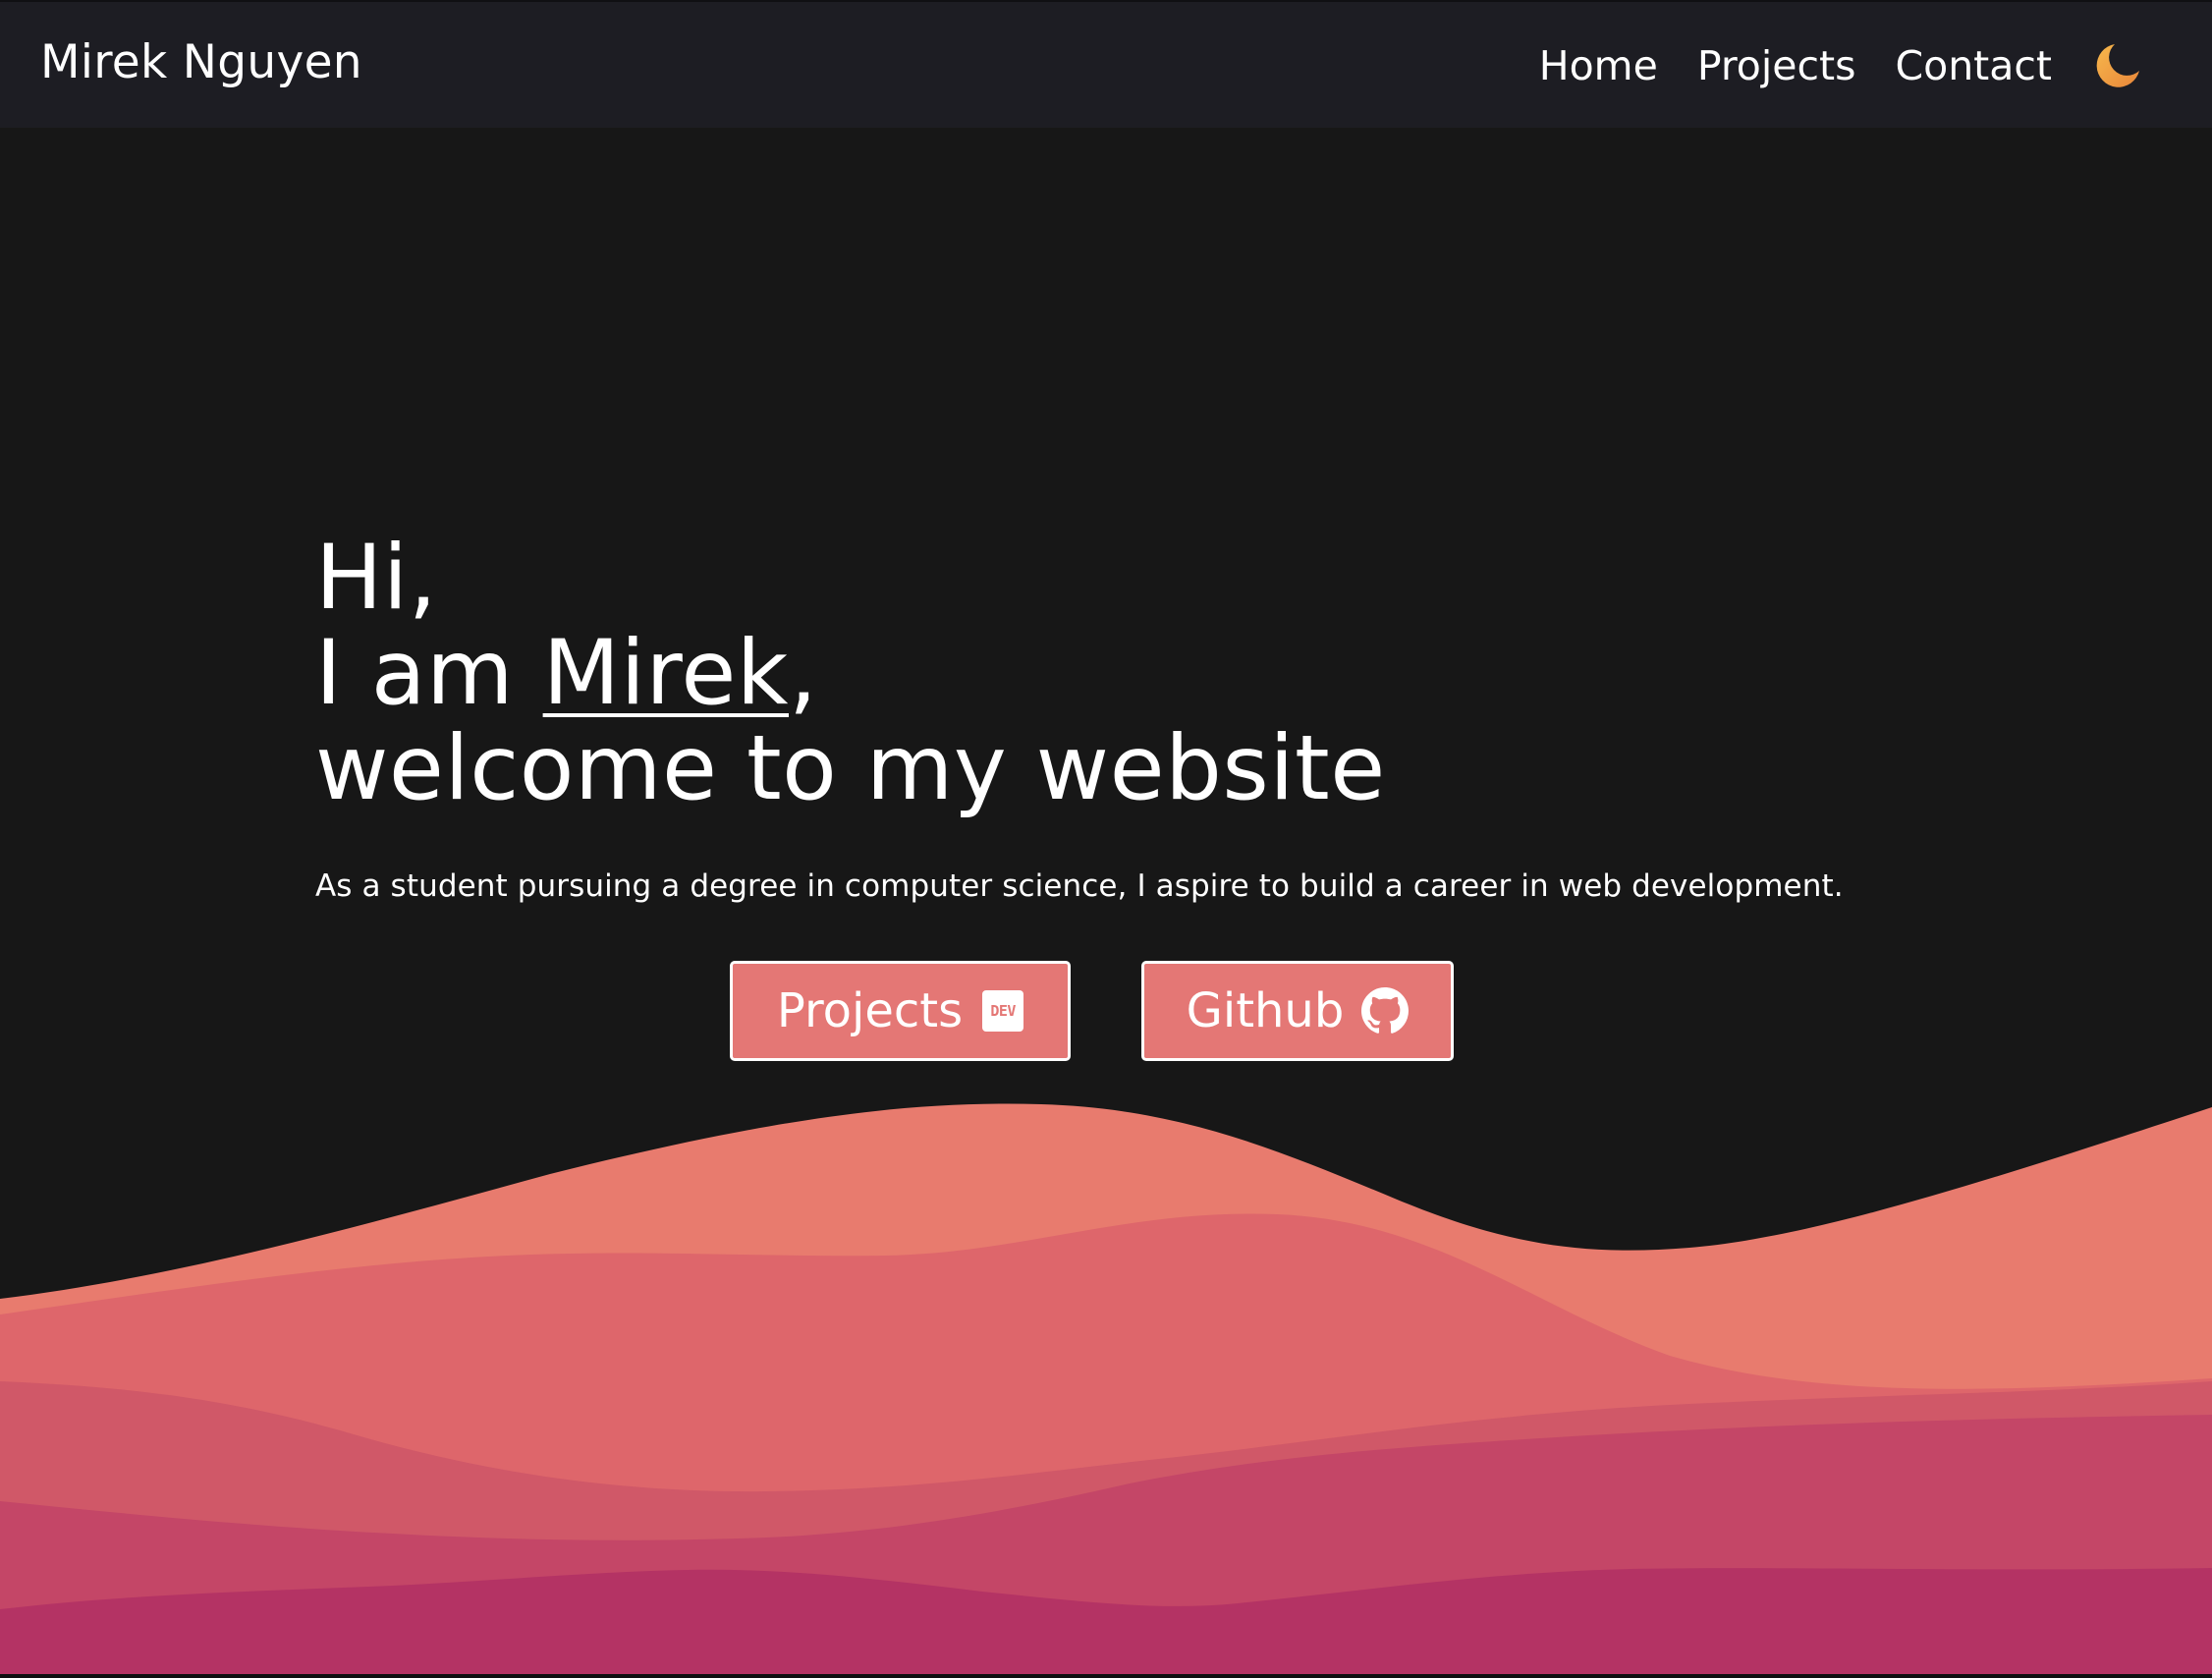 Image resolution: width=2212 pixels, height=1678 pixels. Describe the element at coordinates (1385, 1011) in the screenshot. I see `github-icon` at that location.